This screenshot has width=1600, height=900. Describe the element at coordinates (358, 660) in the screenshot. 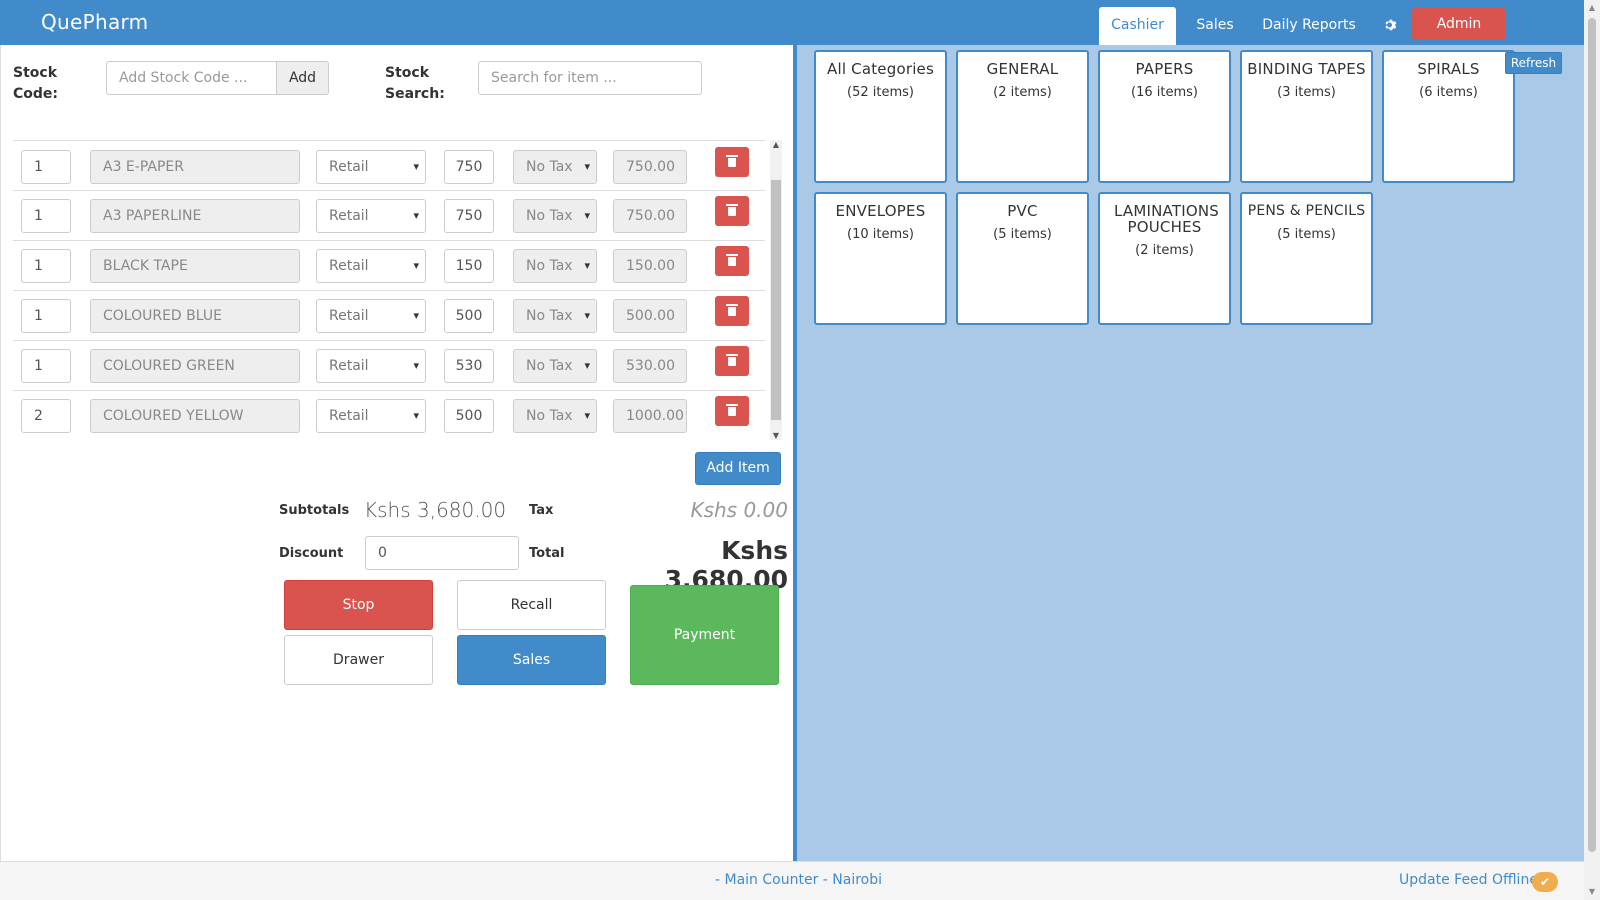

I see `drawer-button: Drawer` at that location.